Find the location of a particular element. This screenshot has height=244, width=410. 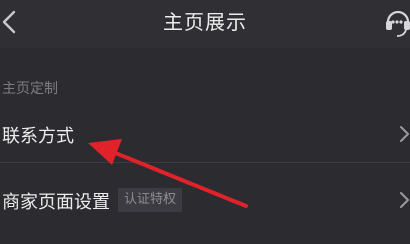

section-label: 主页定制 is located at coordinates (30, 89).